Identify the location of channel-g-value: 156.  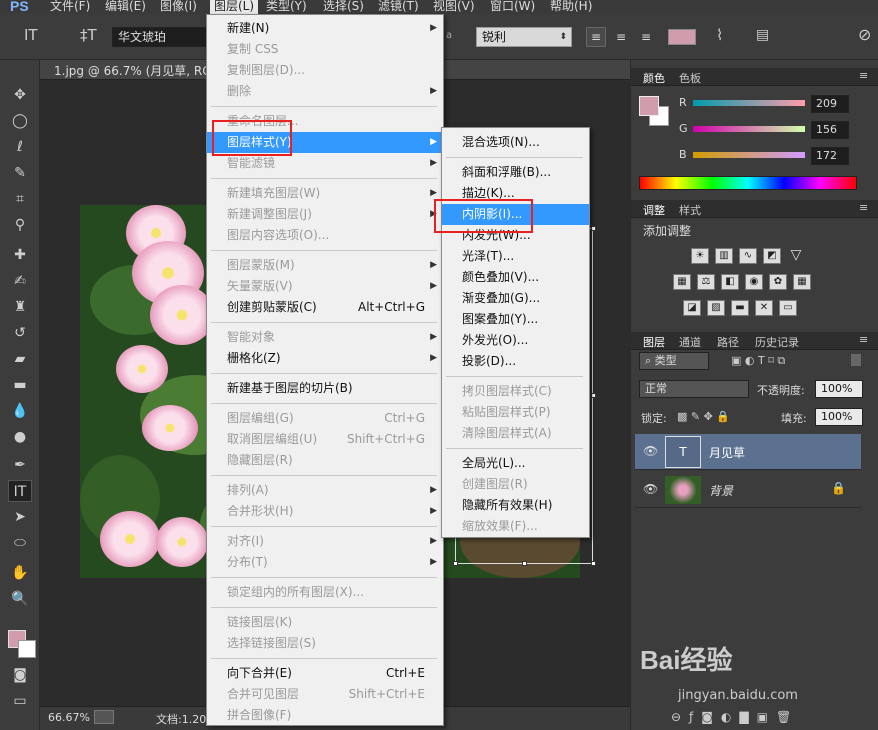
(830, 130).